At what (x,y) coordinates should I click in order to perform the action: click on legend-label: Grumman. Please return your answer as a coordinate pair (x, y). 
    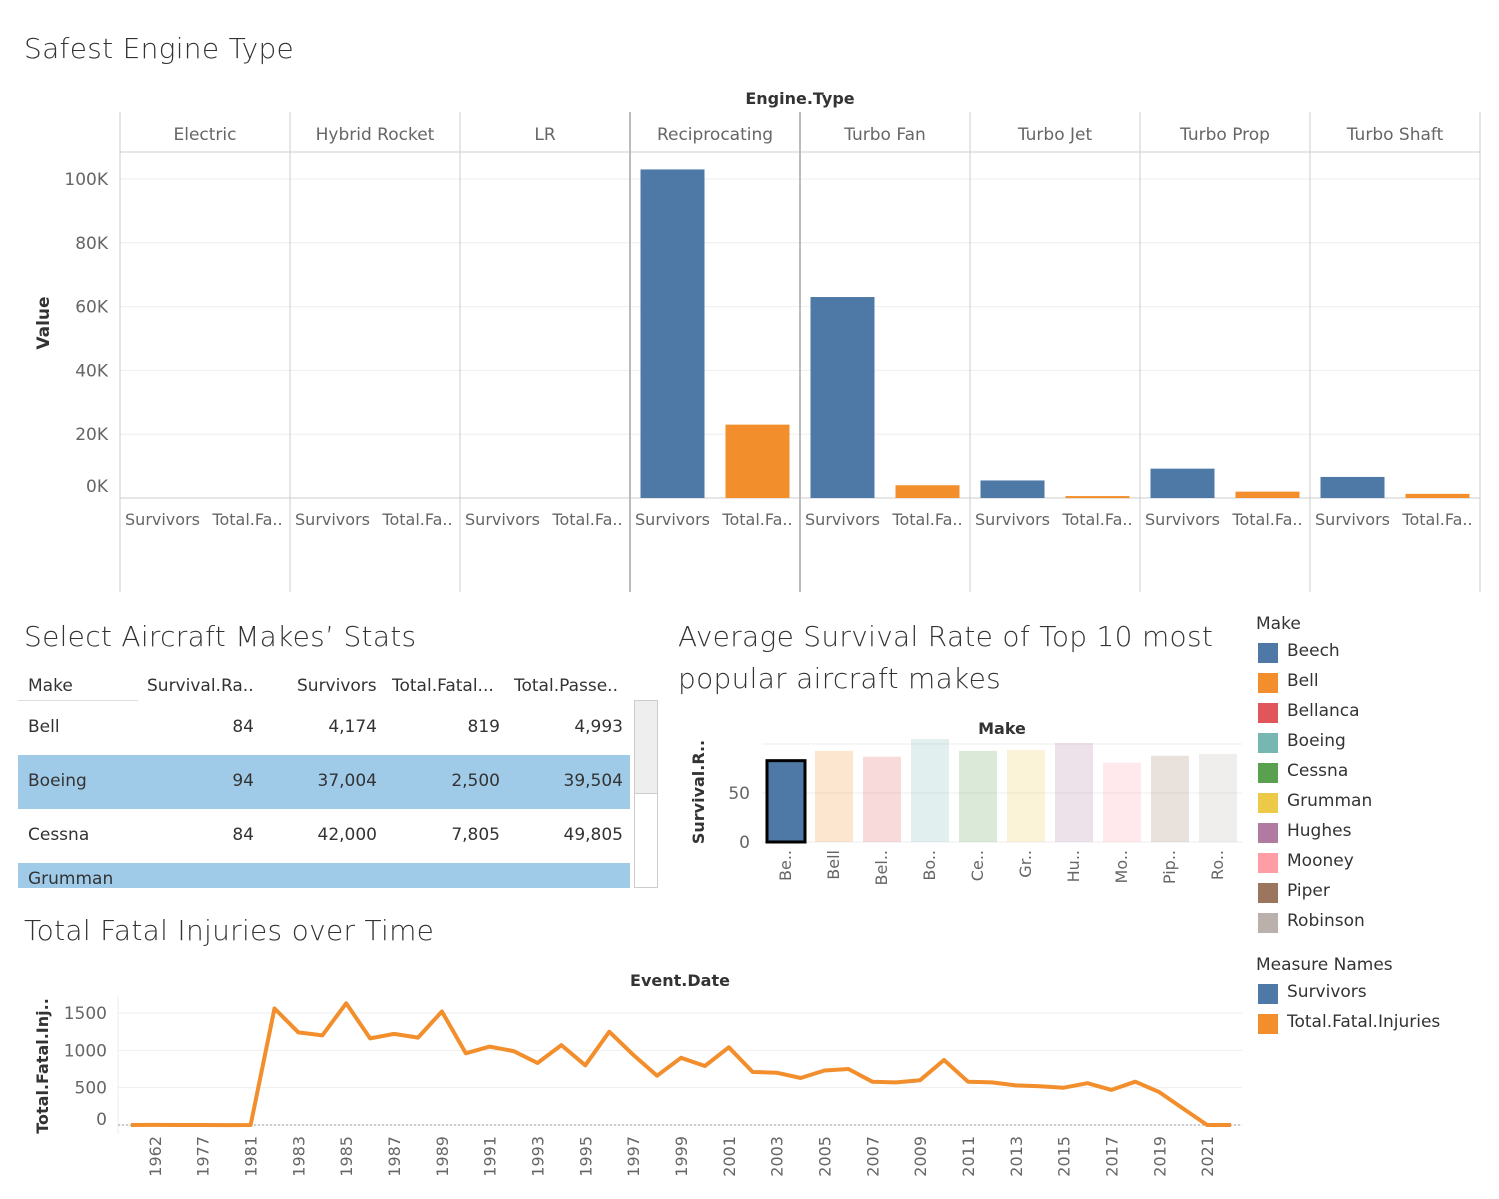
    Looking at the image, I should click on (1330, 801).